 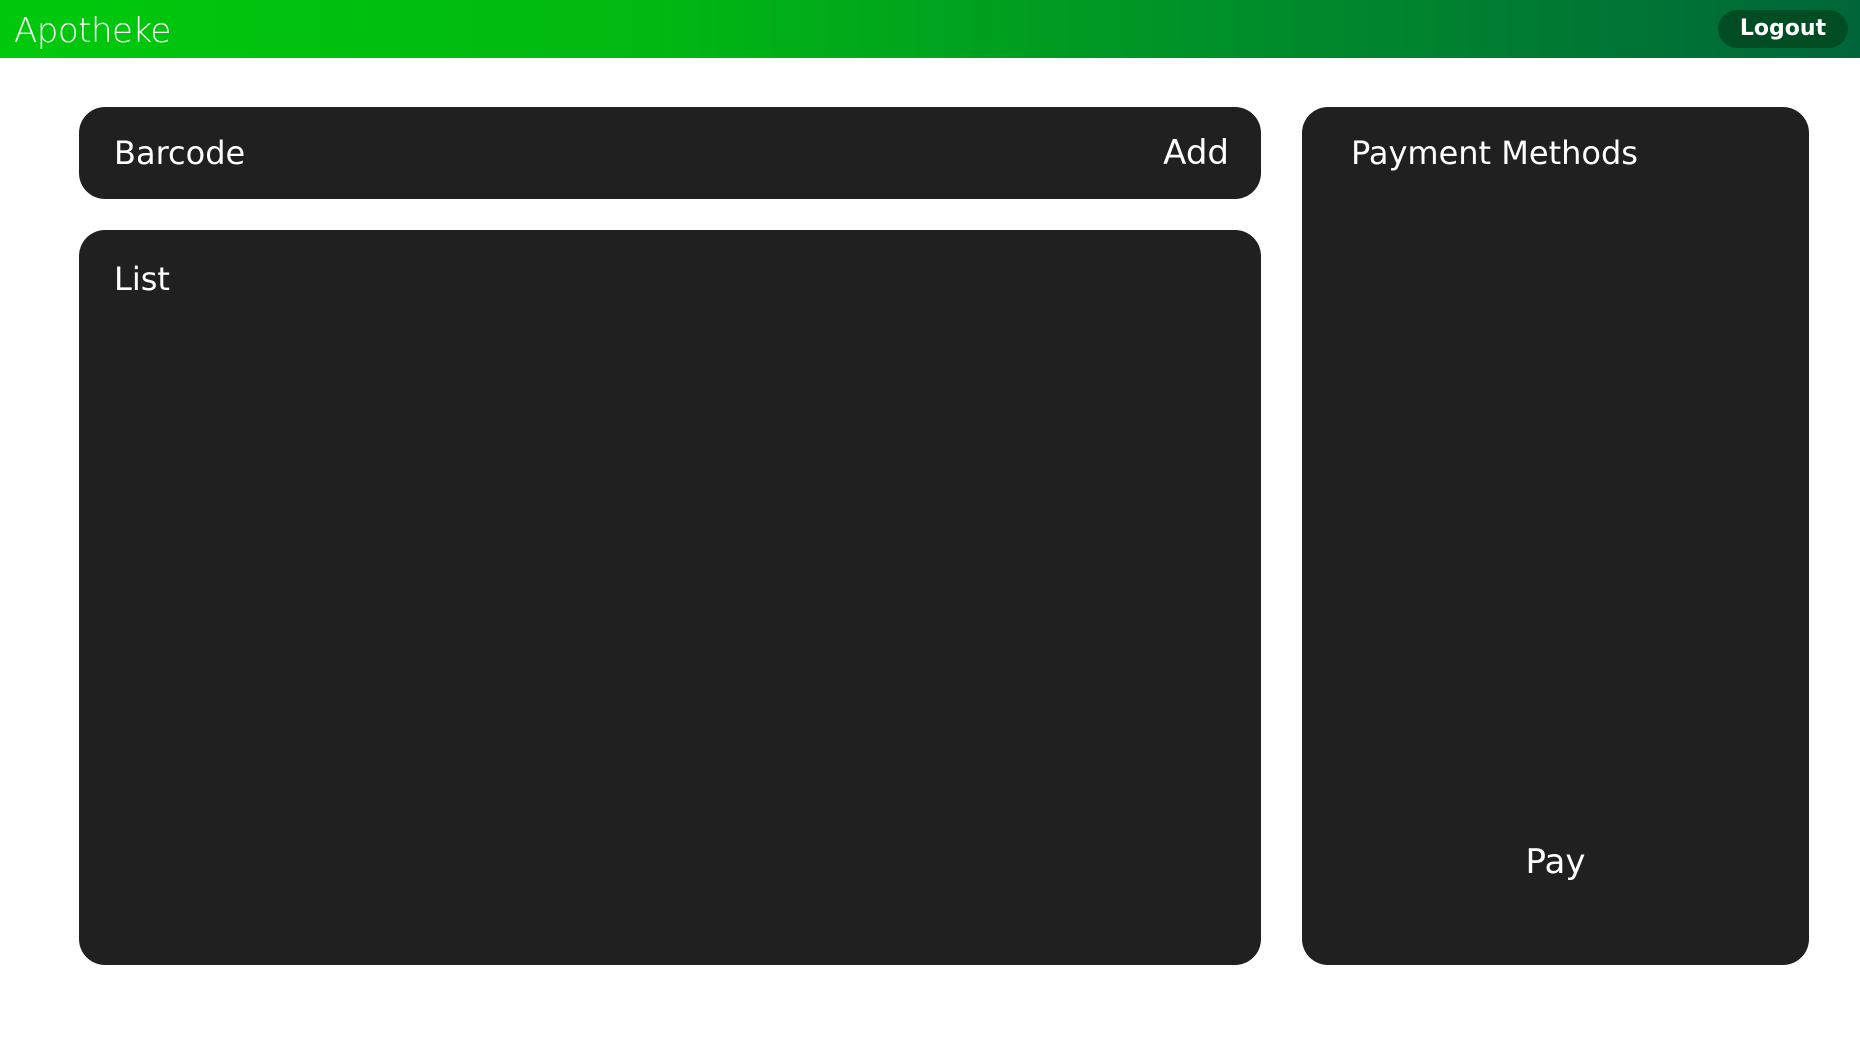 What do you see at coordinates (1494, 153) in the screenshot?
I see `payment-methods-heading: Payment Methods` at bounding box center [1494, 153].